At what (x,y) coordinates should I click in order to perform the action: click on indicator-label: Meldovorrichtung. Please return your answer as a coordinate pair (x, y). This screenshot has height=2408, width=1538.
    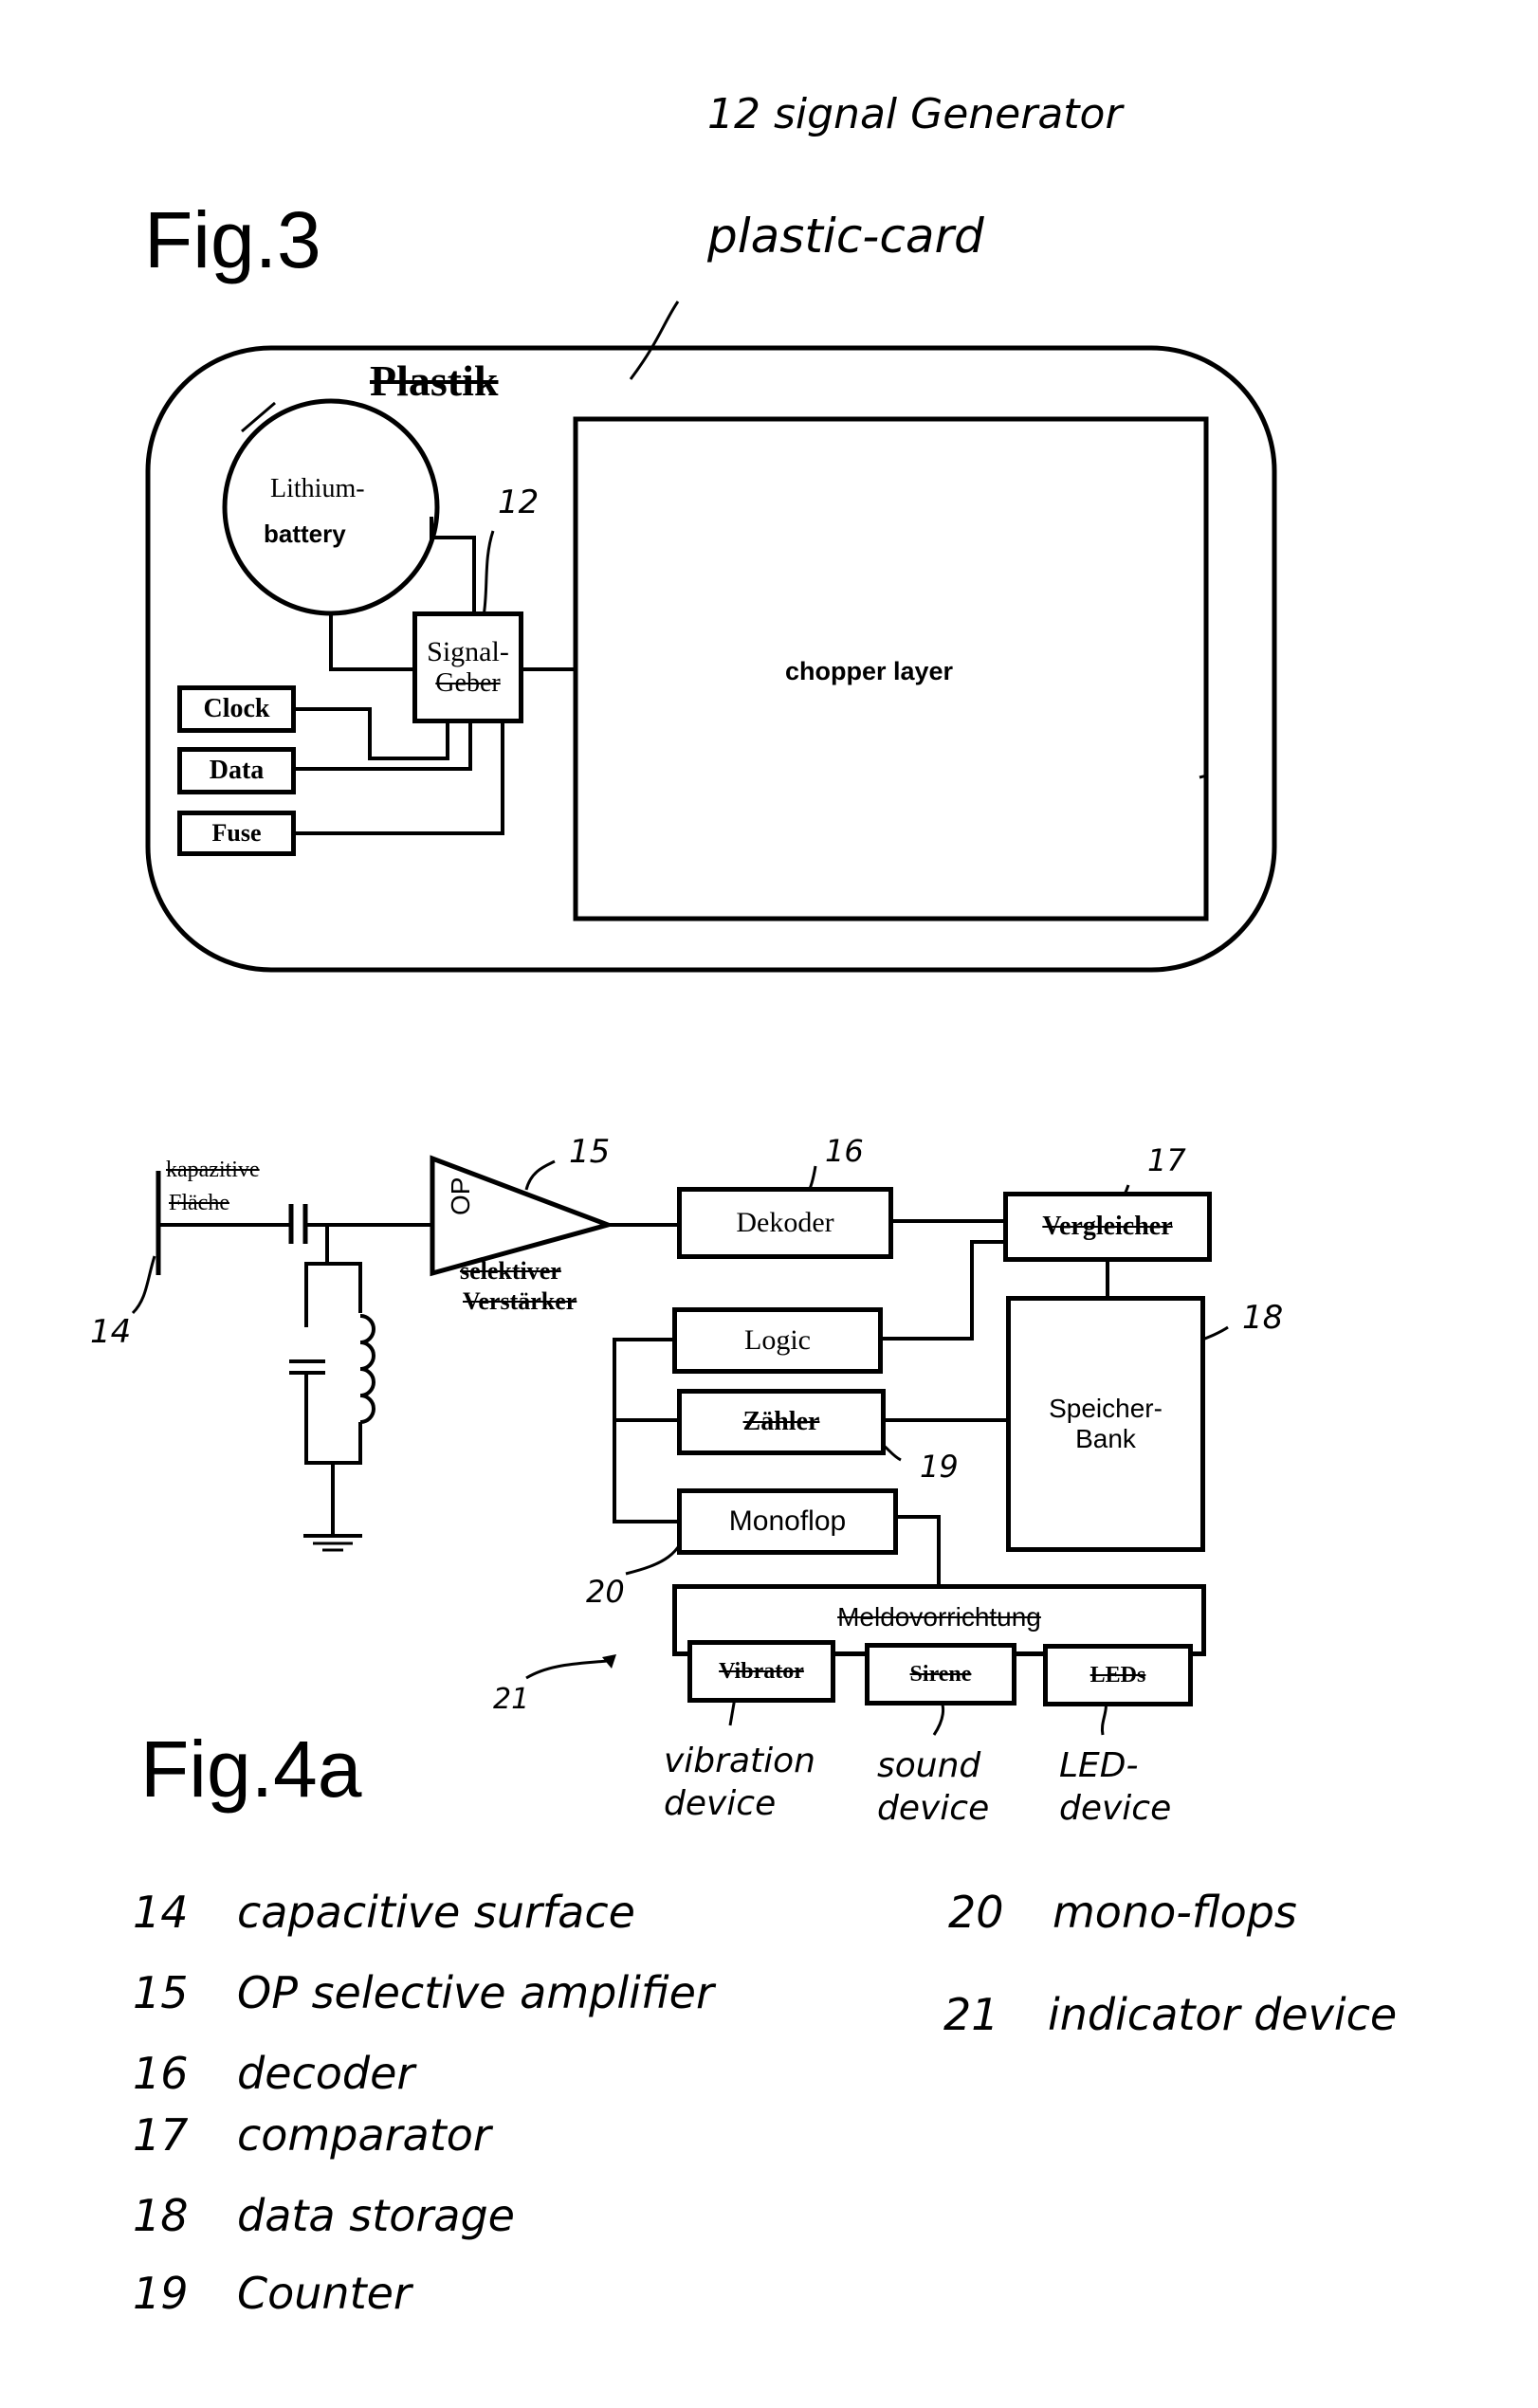
    Looking at the image, I should click on (939, 1617).